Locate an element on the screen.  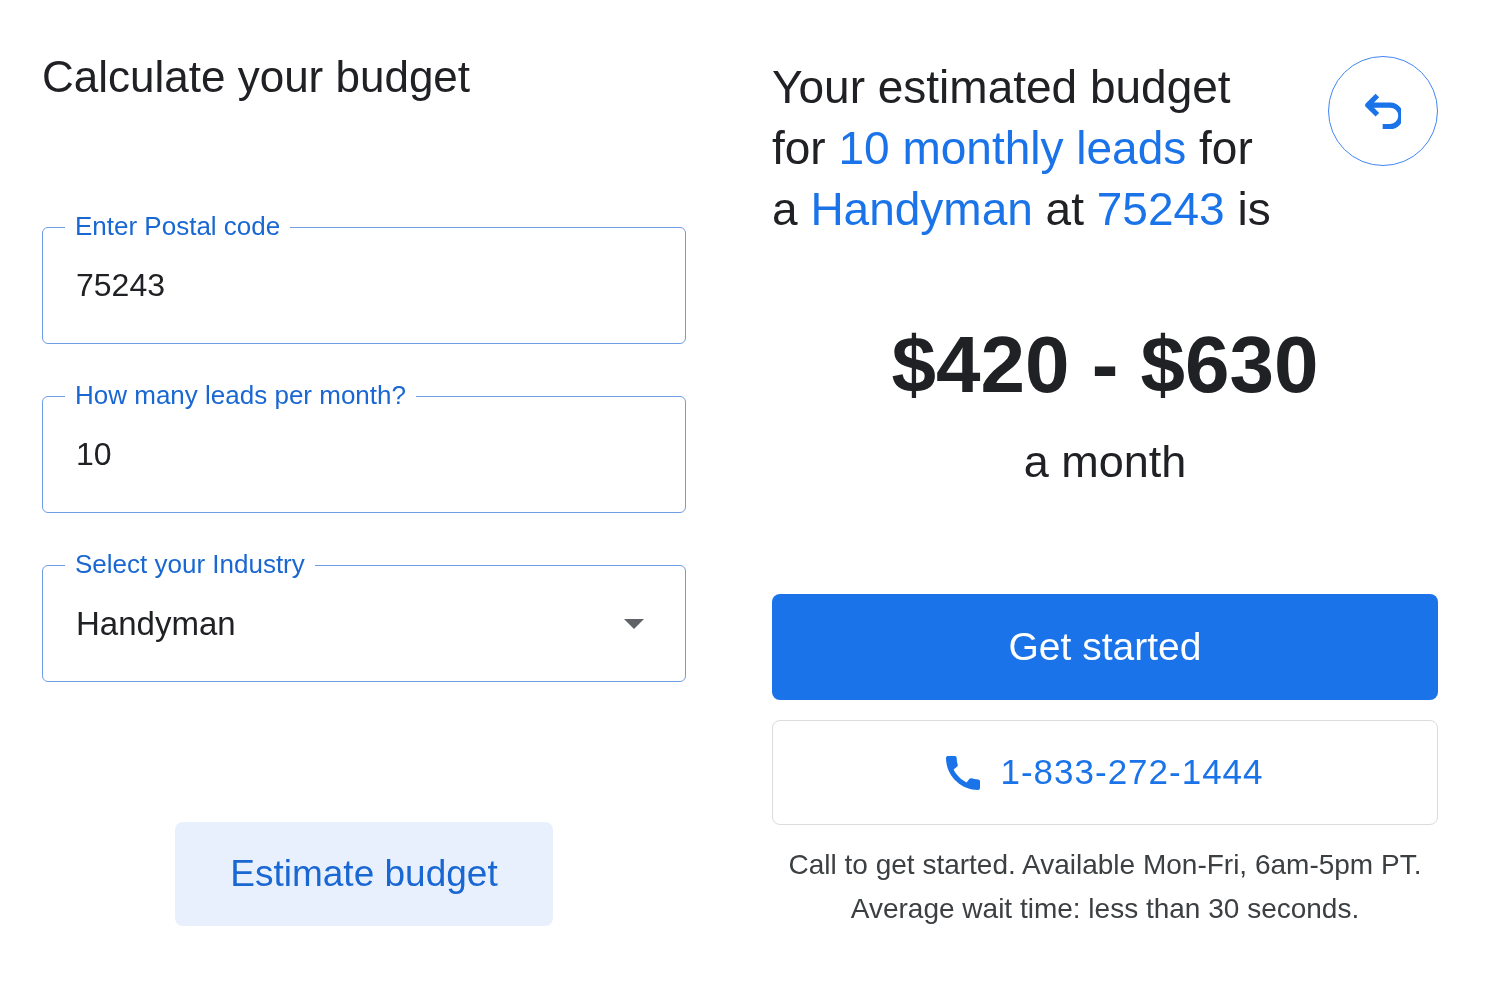
availability-note: Average wait time: less than 30 seconds. is located at coordinates (1105, 909).